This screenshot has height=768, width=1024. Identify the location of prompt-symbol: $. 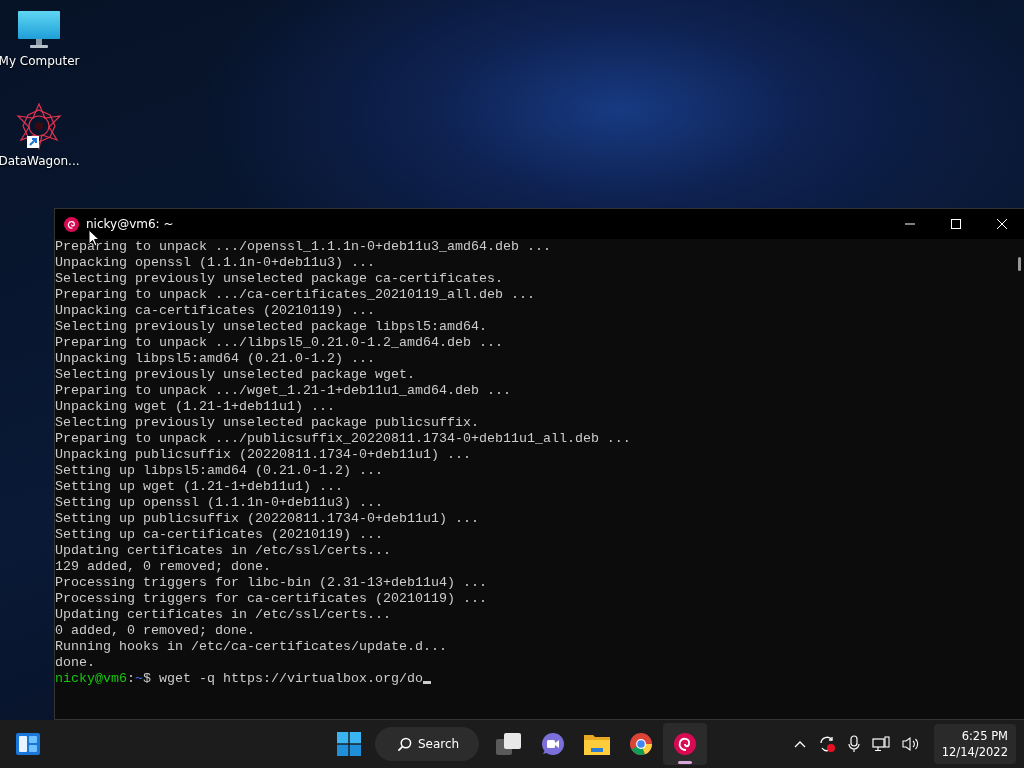
(147, 678).